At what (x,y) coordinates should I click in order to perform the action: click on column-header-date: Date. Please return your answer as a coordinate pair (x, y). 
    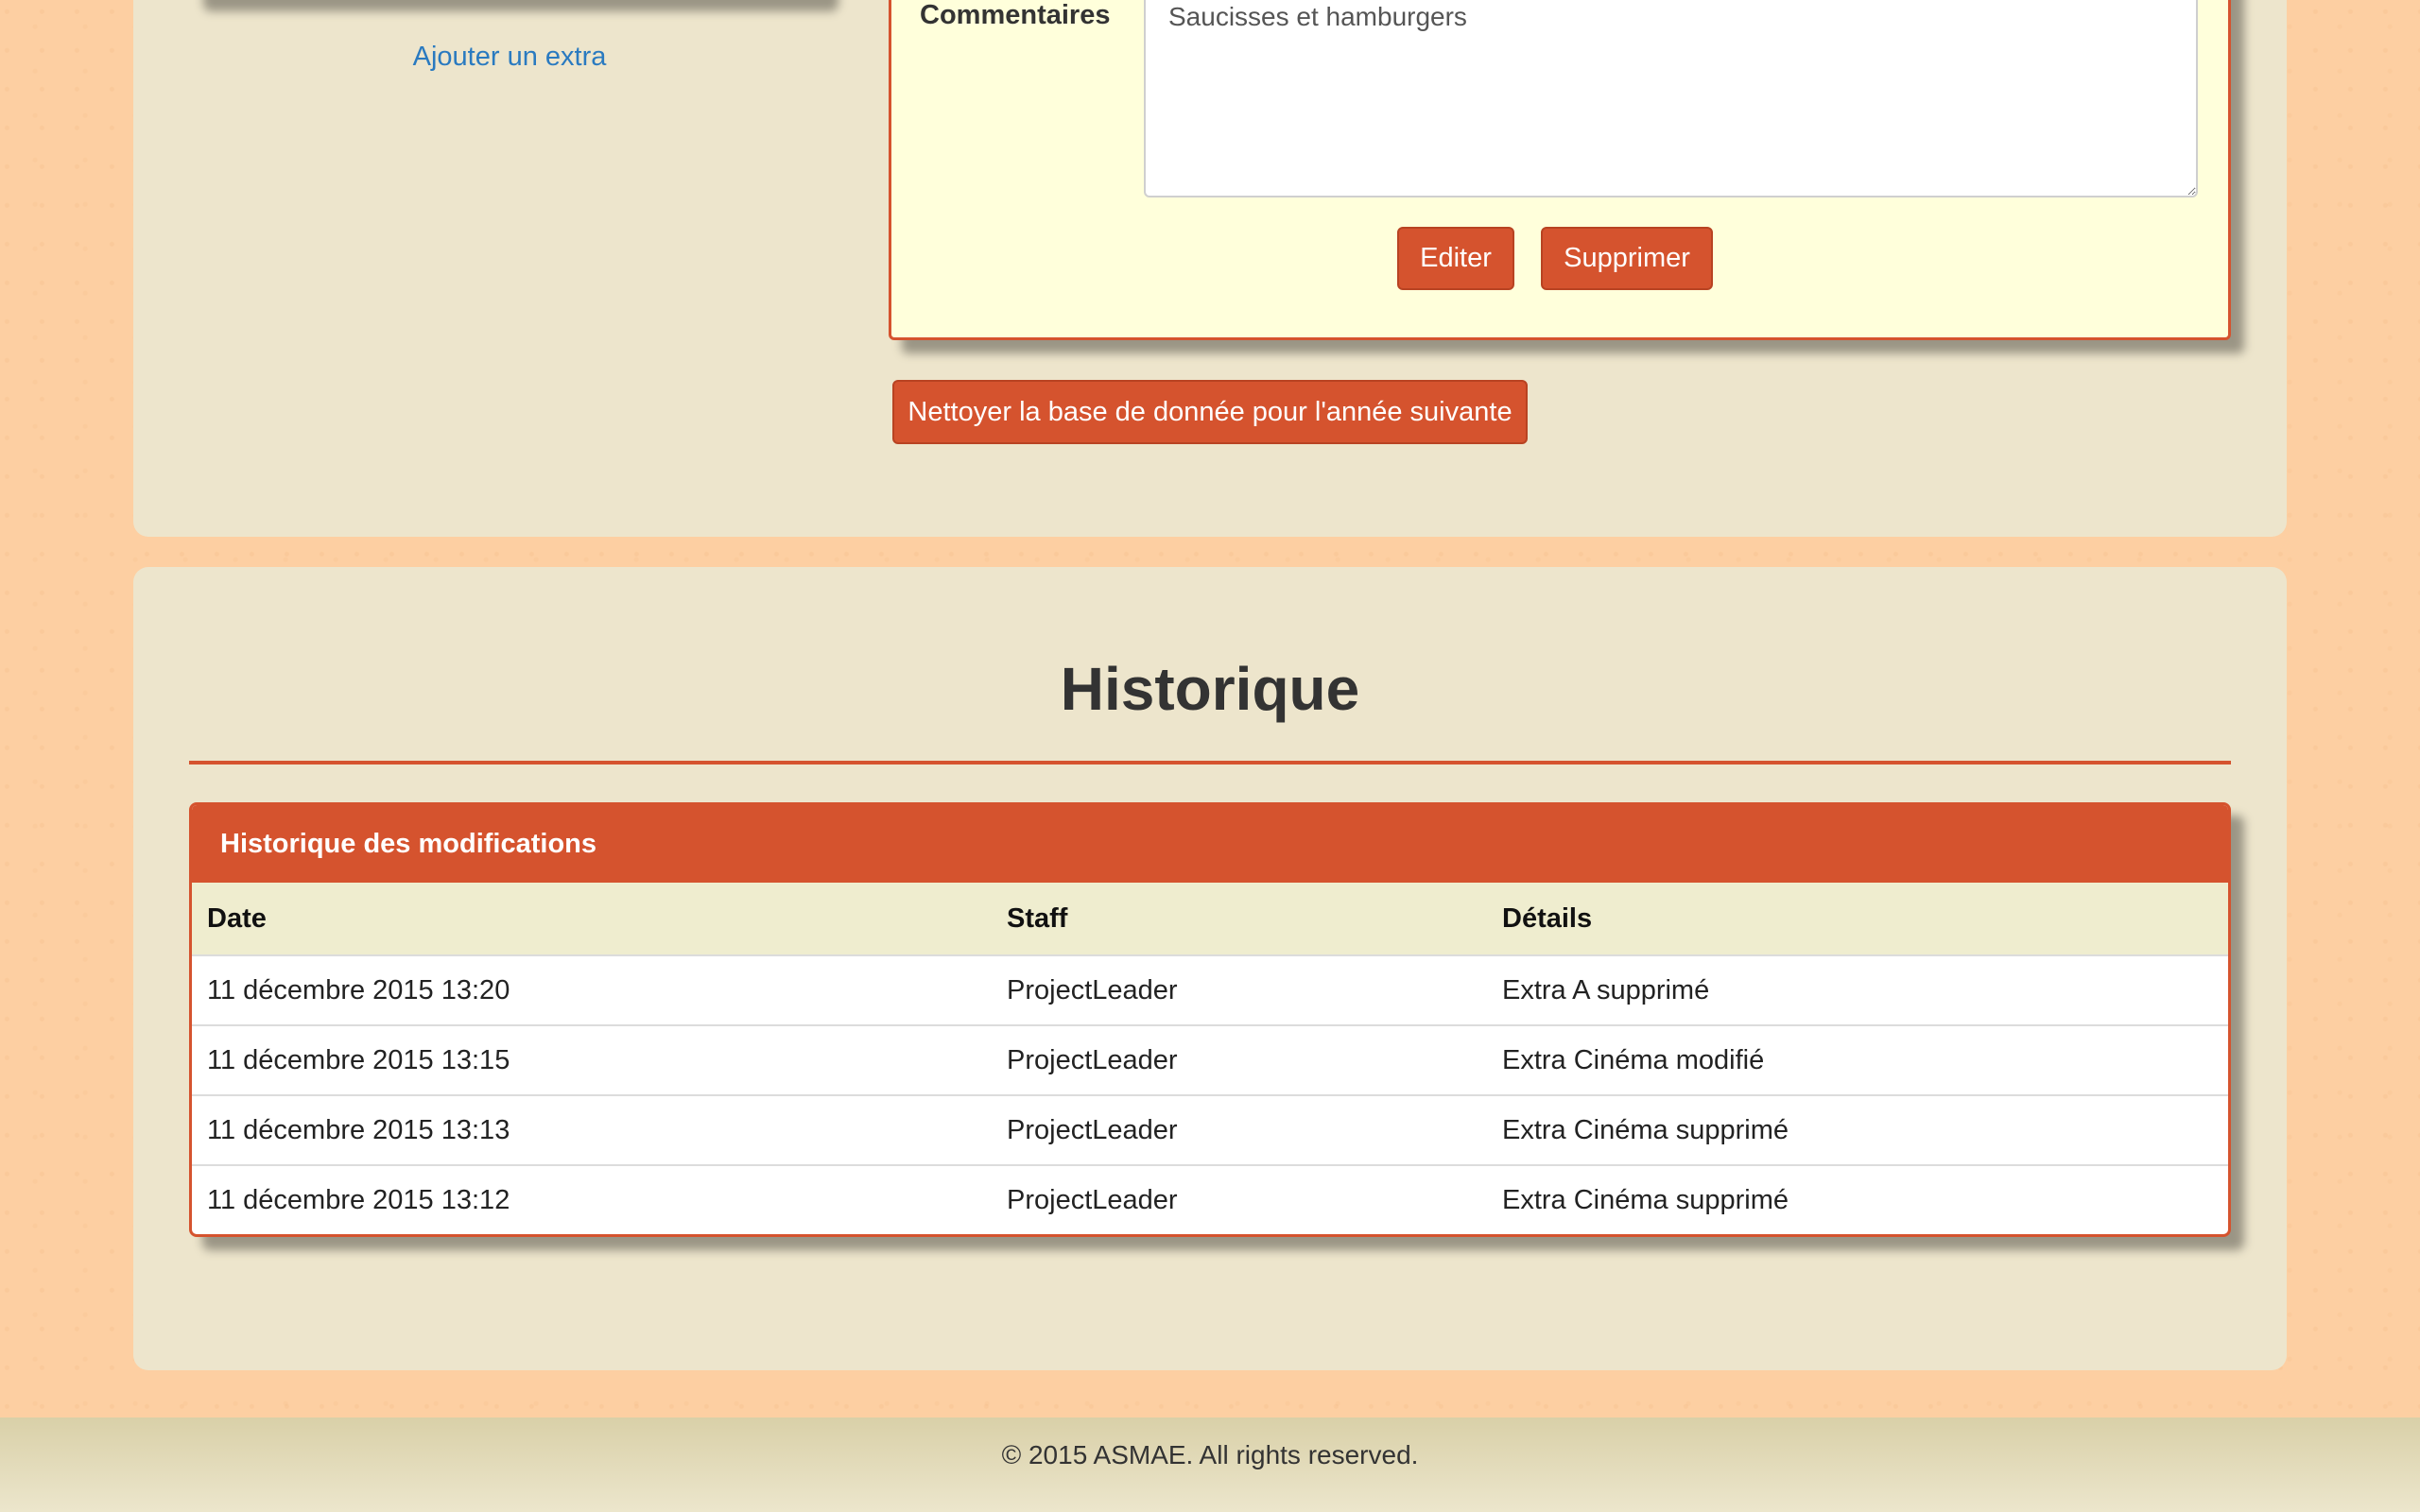
    Looking at the image, I should click on (592, 919).